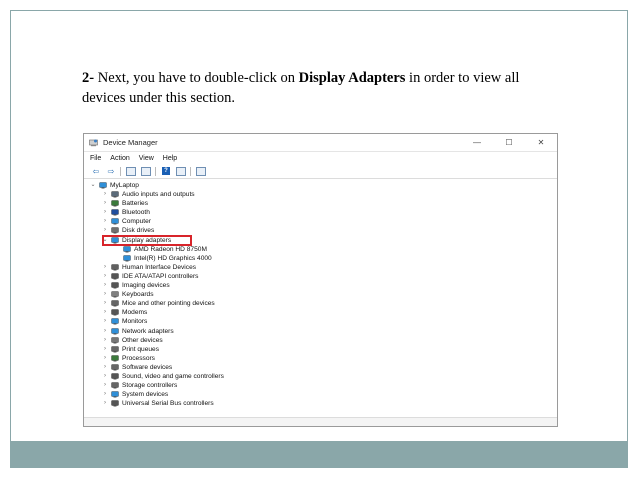  Describe the element at coordinates (146, 171) in the screenshot. I see `properties-icon` at that location.